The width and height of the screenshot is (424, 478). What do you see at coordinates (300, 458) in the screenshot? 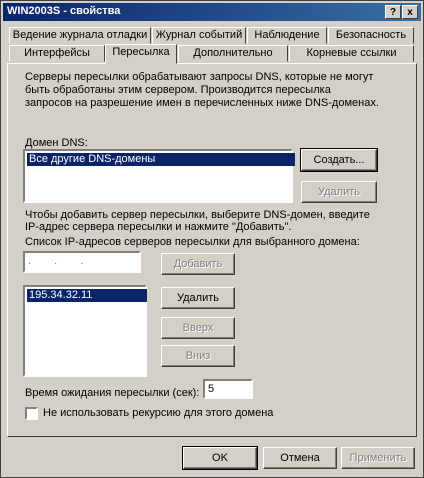
I see `cancel-button: Отмена` at bounding box center [300, 458].